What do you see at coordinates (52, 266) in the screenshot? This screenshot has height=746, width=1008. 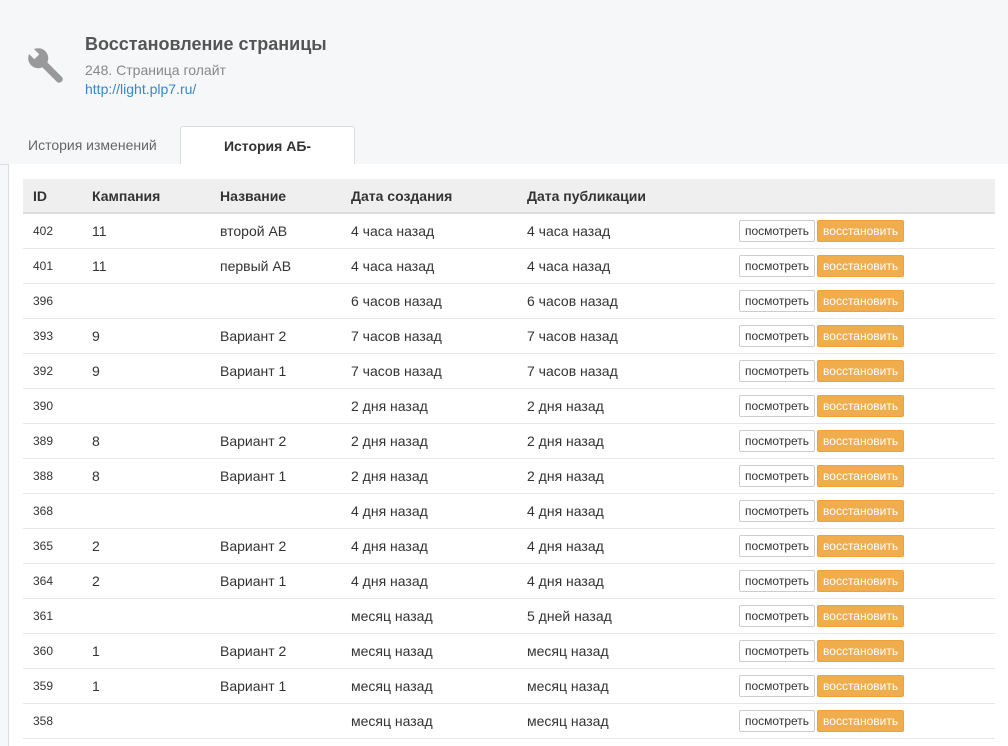 I see `cell-id: 401` at bounding box center [52, 266].